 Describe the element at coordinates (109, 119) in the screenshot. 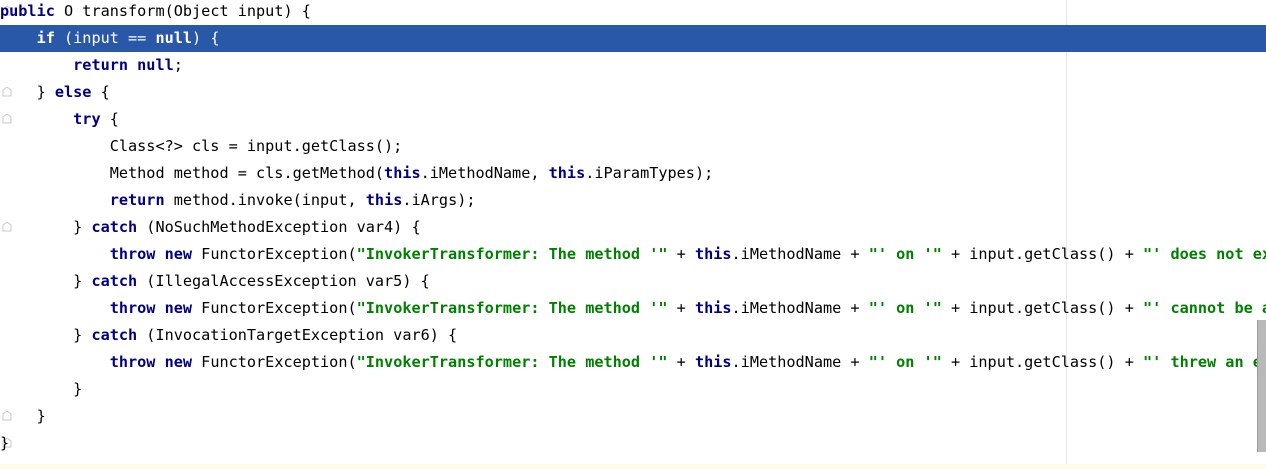

I see `code-token: {` at that location.